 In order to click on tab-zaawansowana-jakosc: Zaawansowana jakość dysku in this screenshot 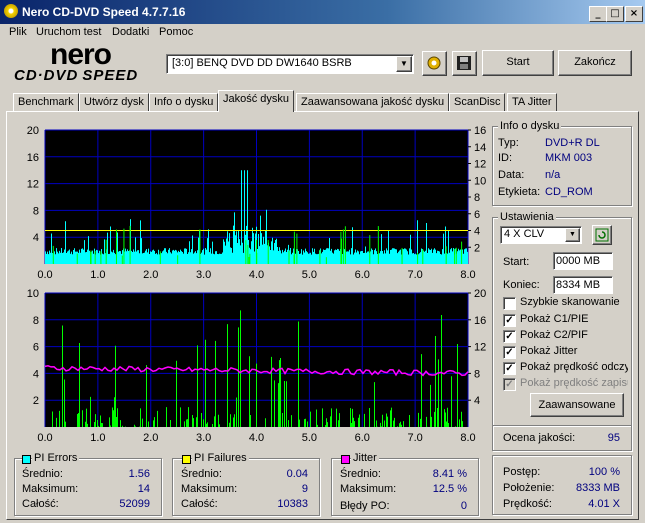, I will do `click(373, 102)`.